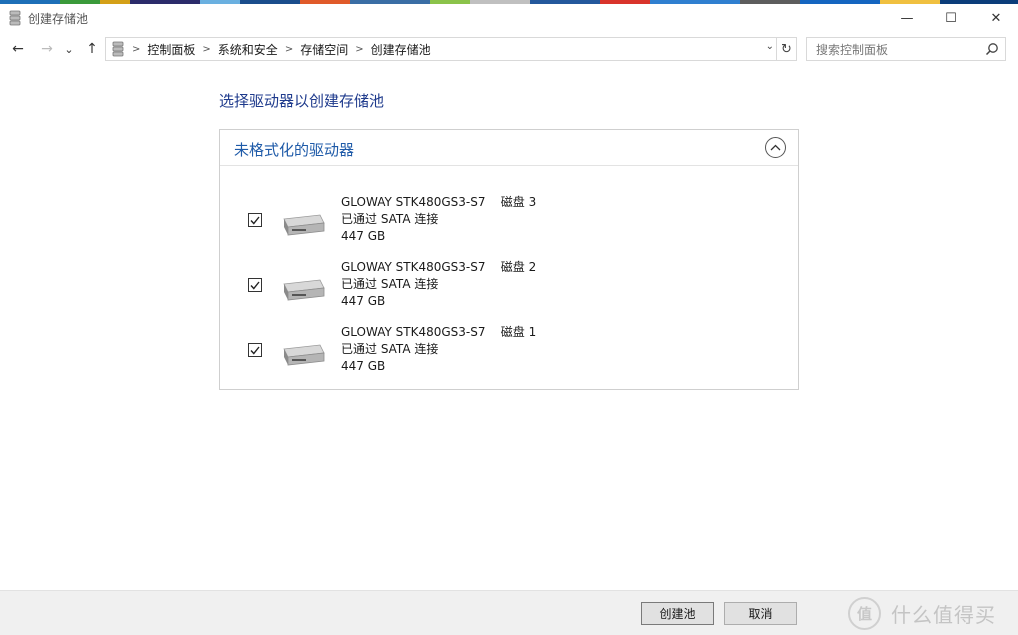  I want to click on forward-button: →, so click(47, 49).